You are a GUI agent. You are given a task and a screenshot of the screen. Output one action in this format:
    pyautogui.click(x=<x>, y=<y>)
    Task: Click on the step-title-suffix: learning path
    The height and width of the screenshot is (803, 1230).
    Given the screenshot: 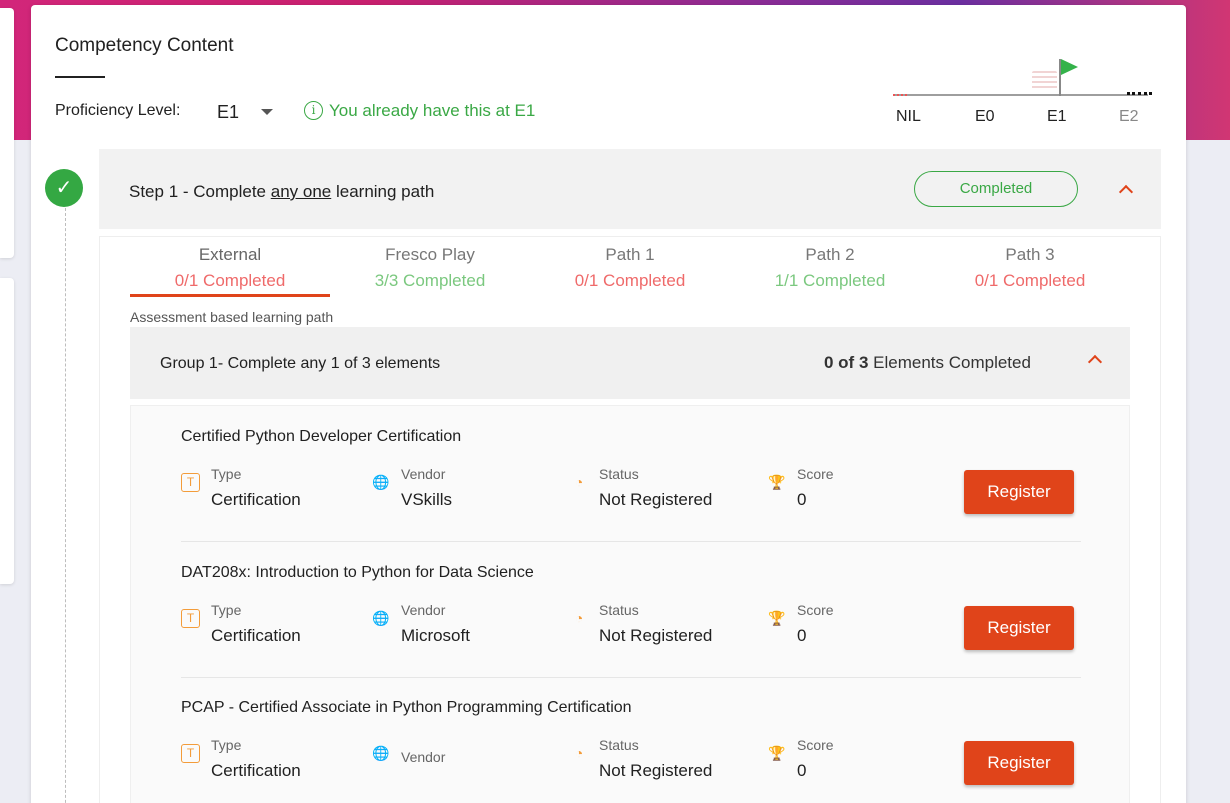 What is the action you would take?
    pyautogui.click(x=383, y=191)
    